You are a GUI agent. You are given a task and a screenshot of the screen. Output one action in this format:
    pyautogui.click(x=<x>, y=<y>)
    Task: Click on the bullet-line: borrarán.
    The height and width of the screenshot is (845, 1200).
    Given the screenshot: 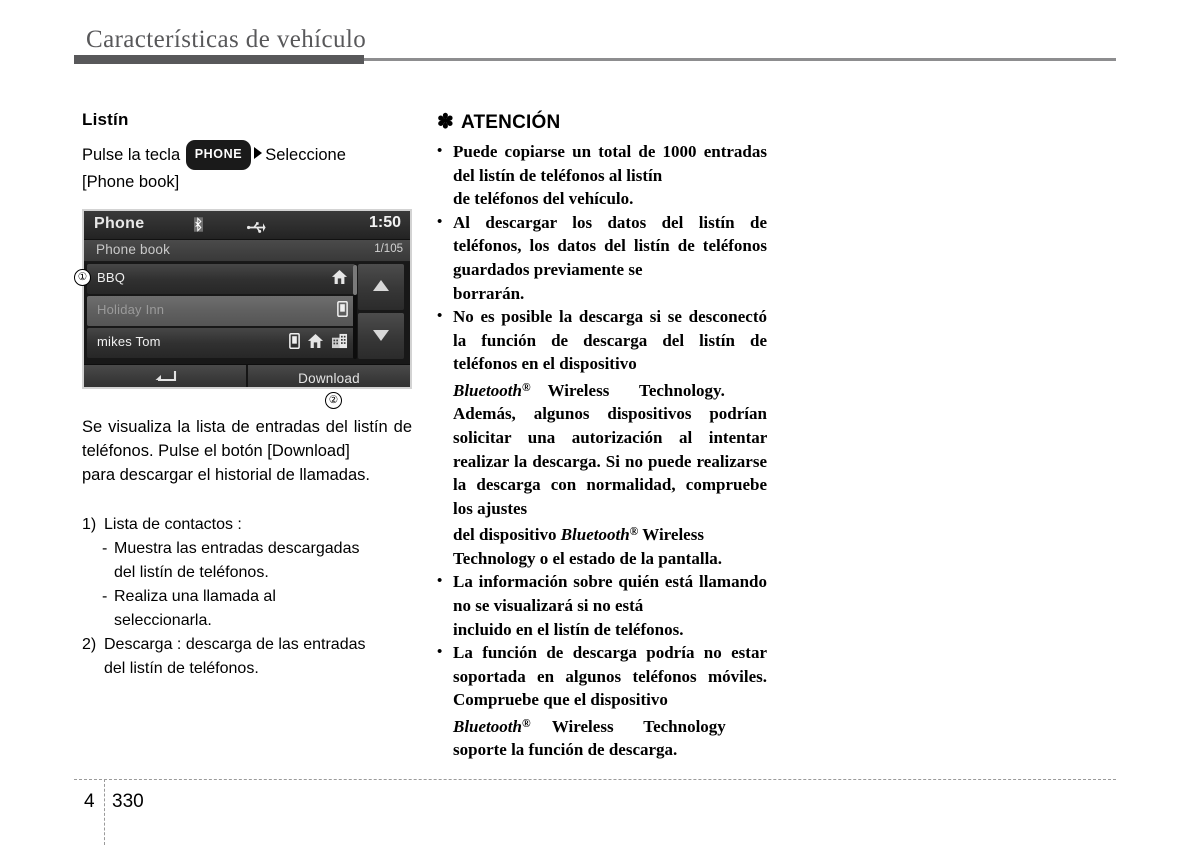 What is the action you would take?
    pyautogui.click(x=489, y=293)
    